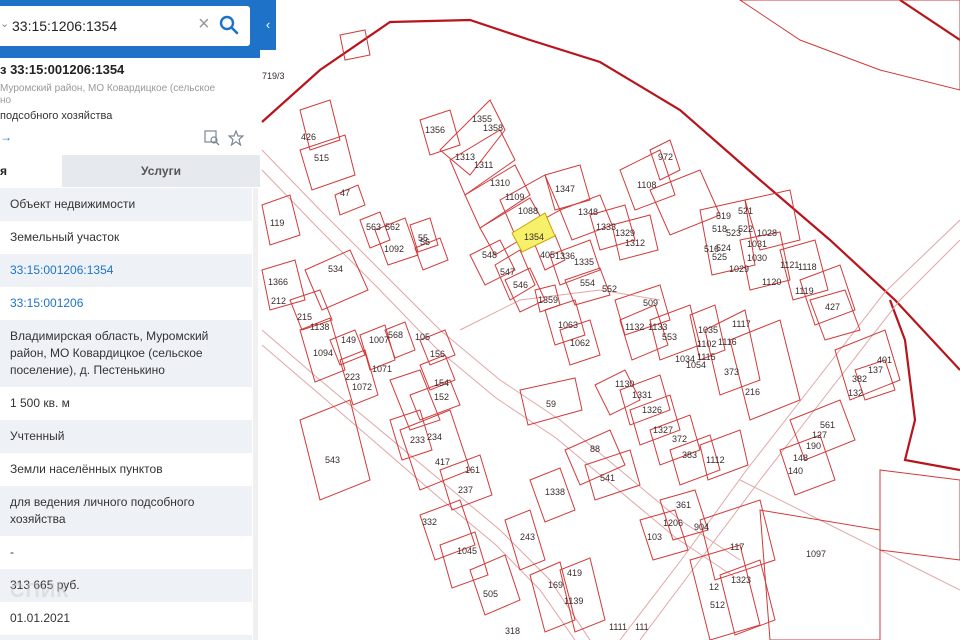 Image resolution: width=960 pixels, height=640 pixels. Describe the element at coordinates (31, 171) in the screenshot. I see `tab-info: я` at that location.